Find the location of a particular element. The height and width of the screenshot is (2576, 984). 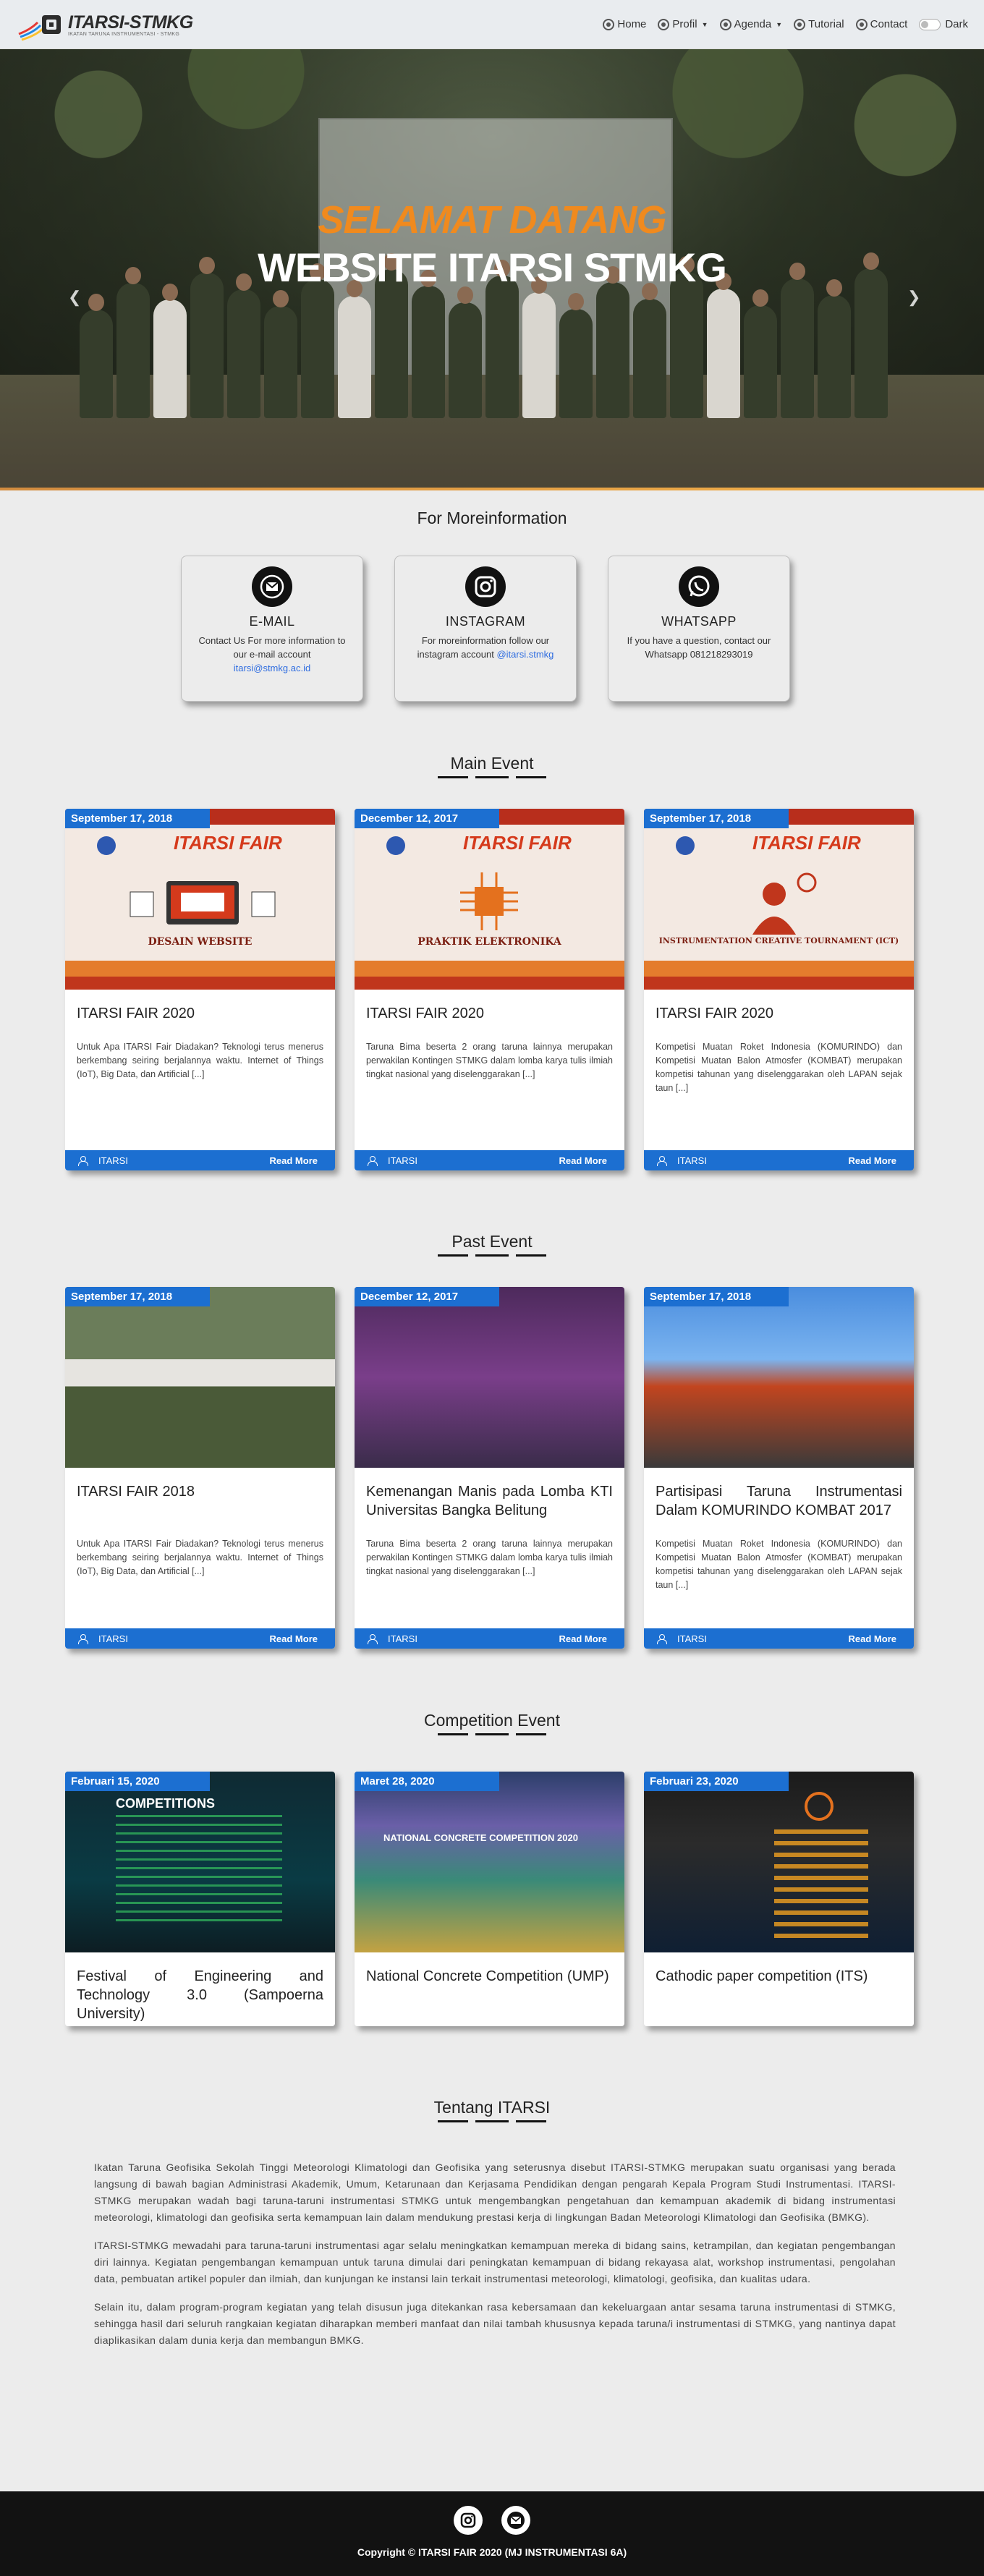

toggle-switch is located at coordinates (930, 24).